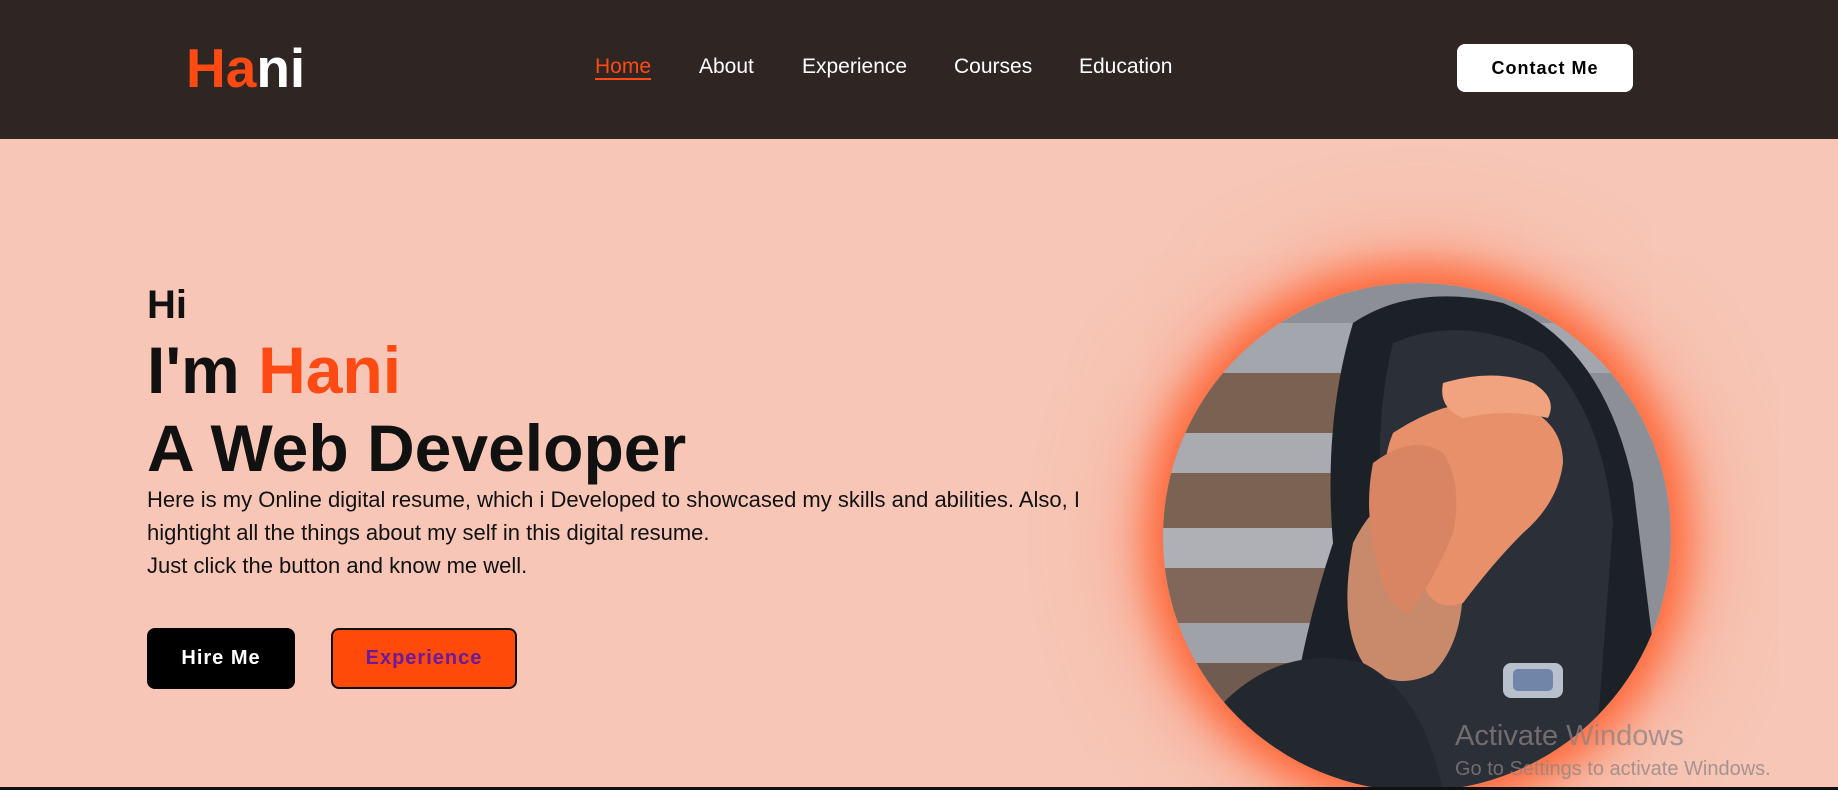  Describe the element at coordinates (281, 68) in the screenshot. I see `logo-rest: ni` at that location.